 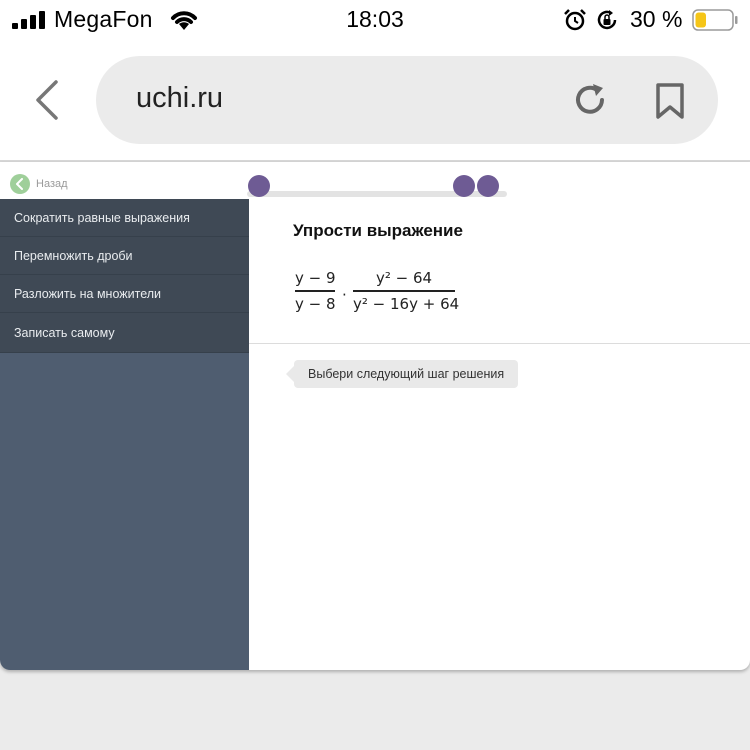 I want to click on chevron-left-icon, so click(x=46, y=100).